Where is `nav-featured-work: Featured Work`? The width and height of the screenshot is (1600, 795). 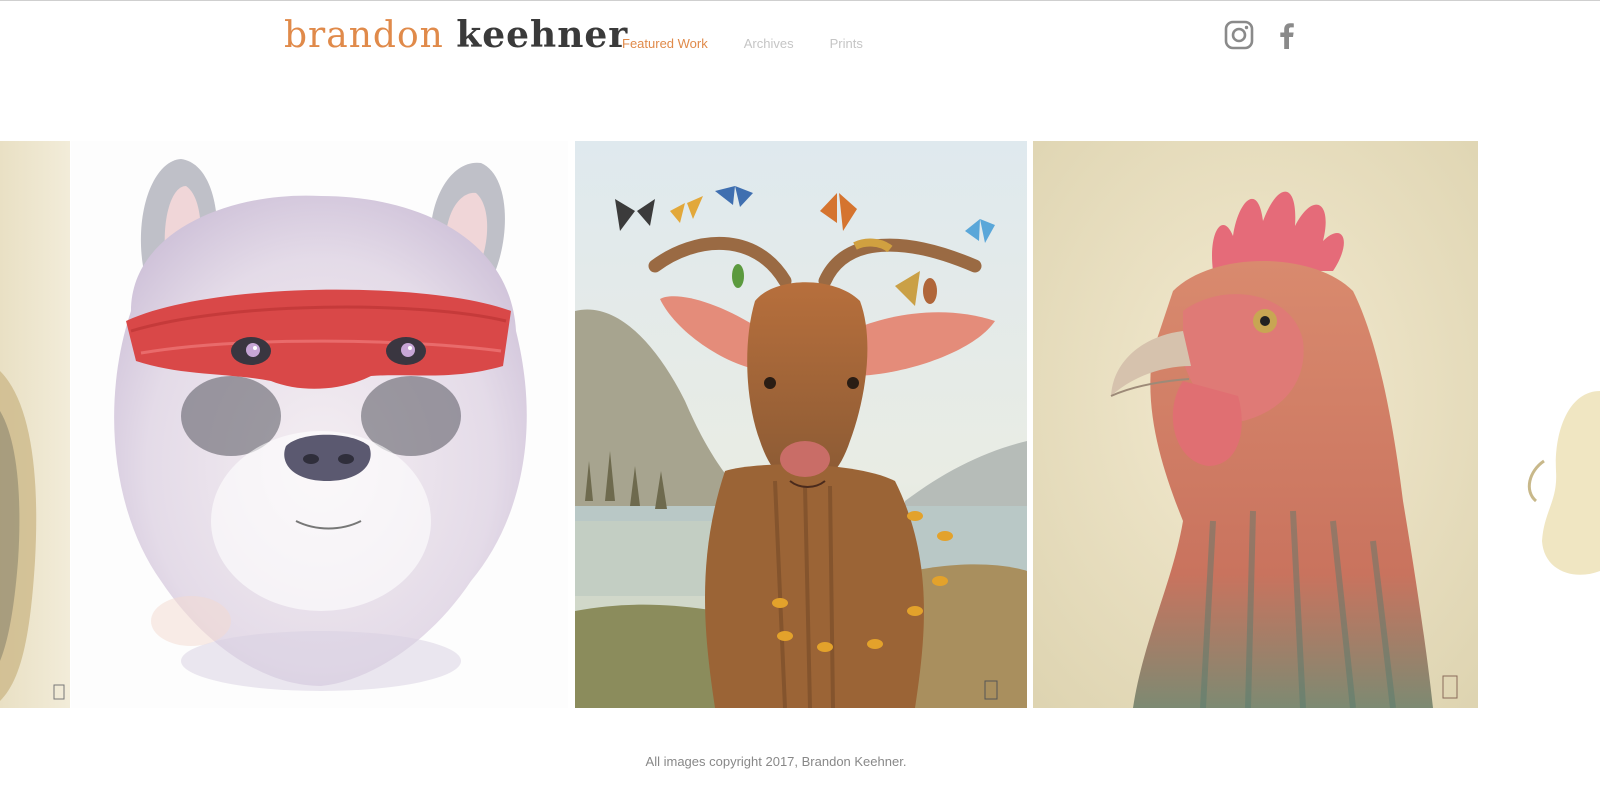 nav-featured-work: Featured Work is located at coordinates (665, 43).